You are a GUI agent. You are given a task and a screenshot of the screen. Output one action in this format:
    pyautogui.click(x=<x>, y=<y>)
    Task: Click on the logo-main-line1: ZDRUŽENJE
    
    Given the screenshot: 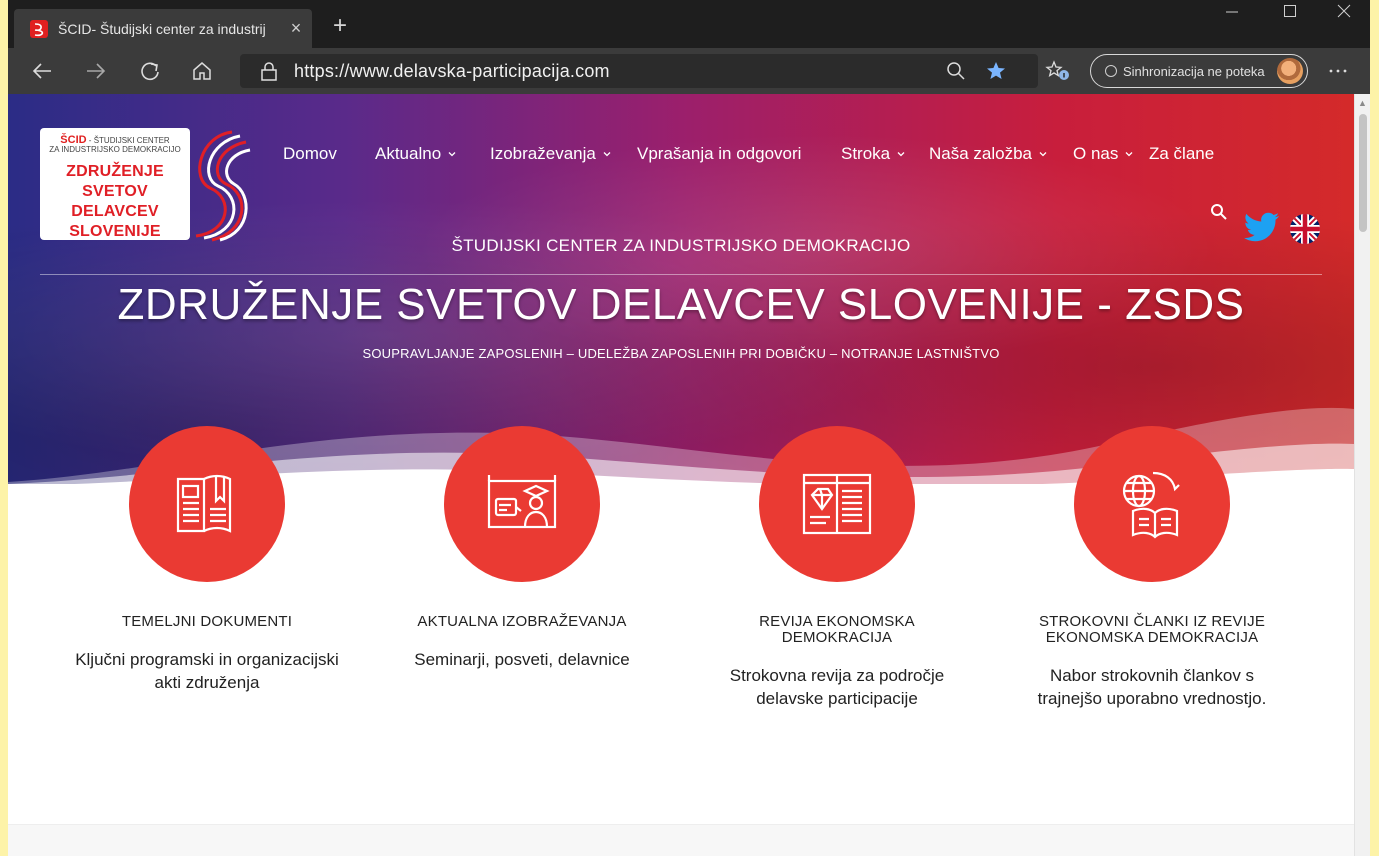 What is the action you would take?
    pyautogui.click(x=115, y=171)
    